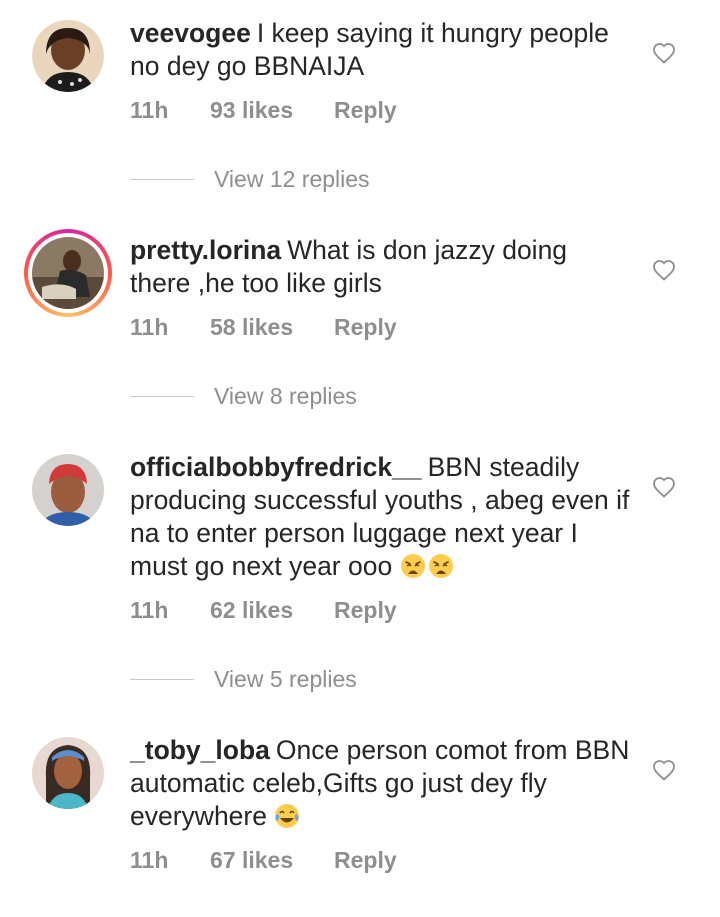 The width and height of the screenshot is (720, 917). I want to click on comment-username: officialbobbyfredrick__, so click(276, 467).